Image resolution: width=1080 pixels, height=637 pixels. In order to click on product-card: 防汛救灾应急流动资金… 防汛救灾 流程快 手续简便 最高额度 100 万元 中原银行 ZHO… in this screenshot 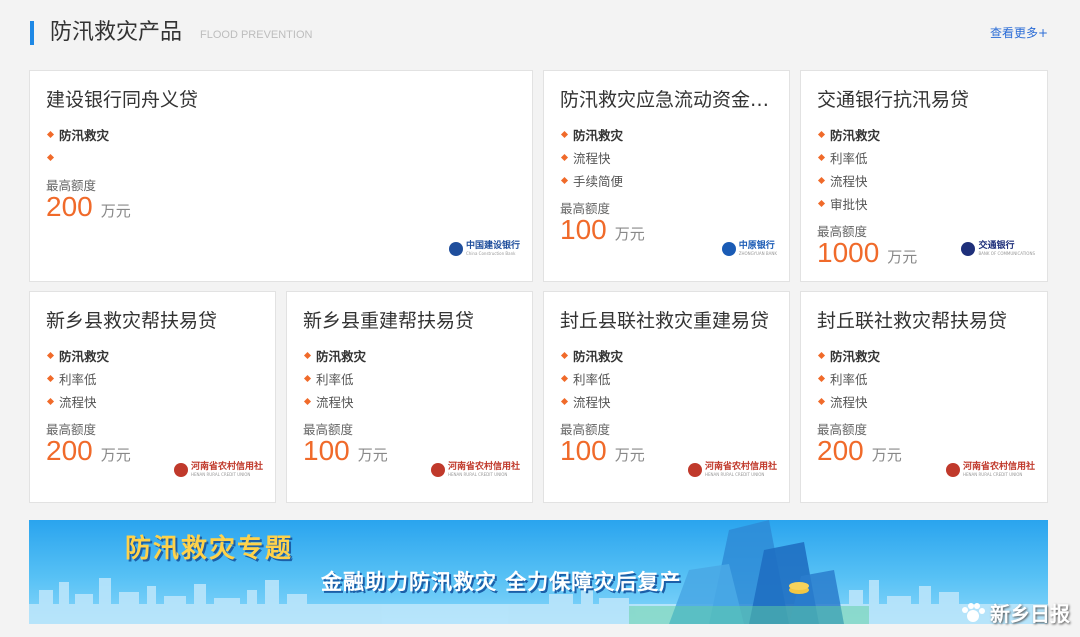, I will do `click(666, 176)`.